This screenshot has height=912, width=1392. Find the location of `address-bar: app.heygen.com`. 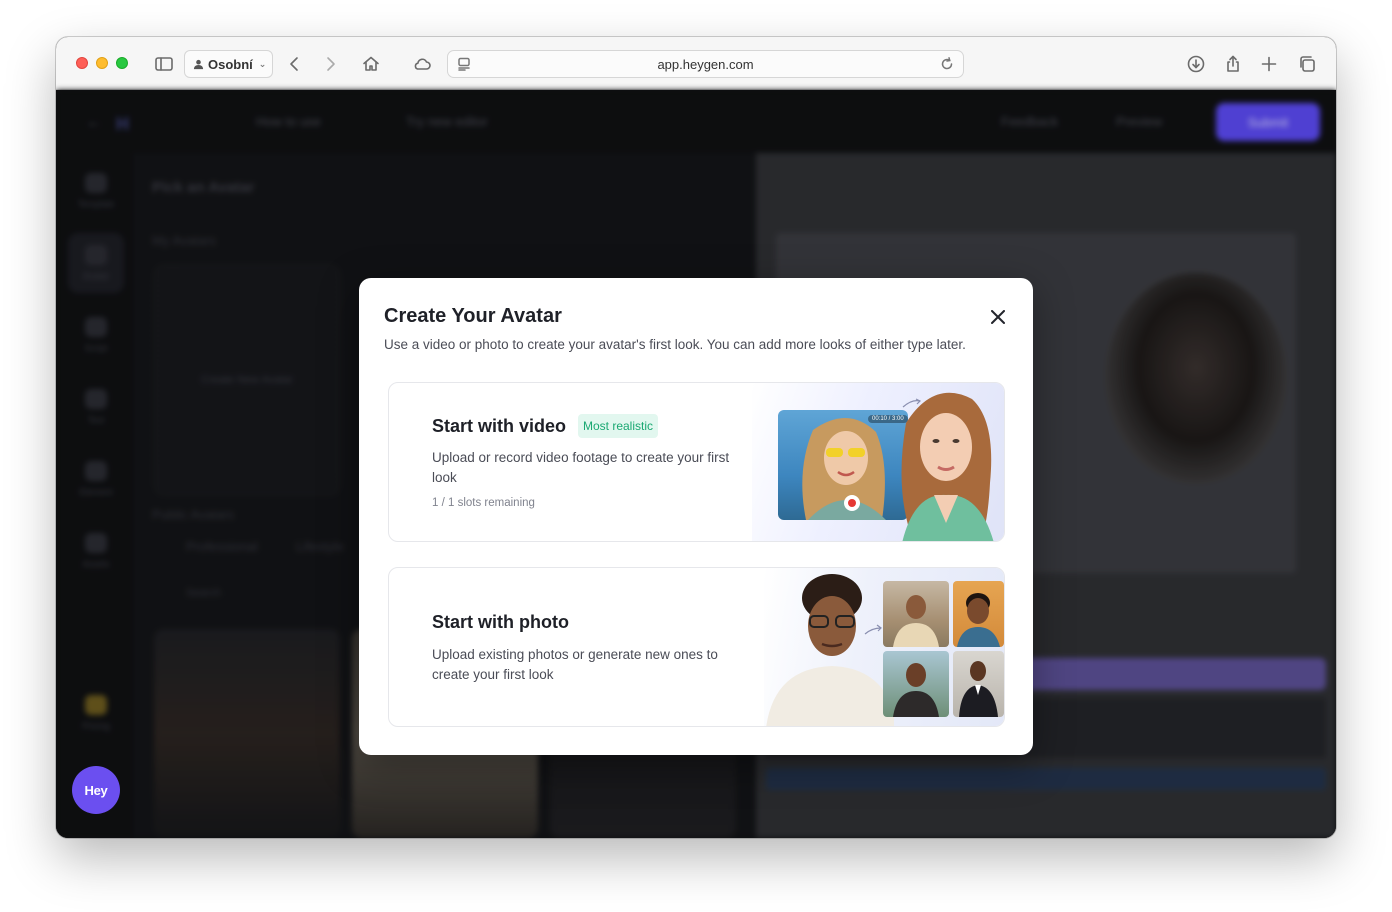

address-bar: app.heygen.com is located at coordinates (705, 64).